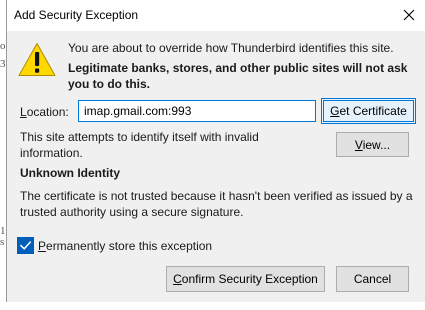  I want to click on title-bar: Add Security Exception, so click(216, 15).